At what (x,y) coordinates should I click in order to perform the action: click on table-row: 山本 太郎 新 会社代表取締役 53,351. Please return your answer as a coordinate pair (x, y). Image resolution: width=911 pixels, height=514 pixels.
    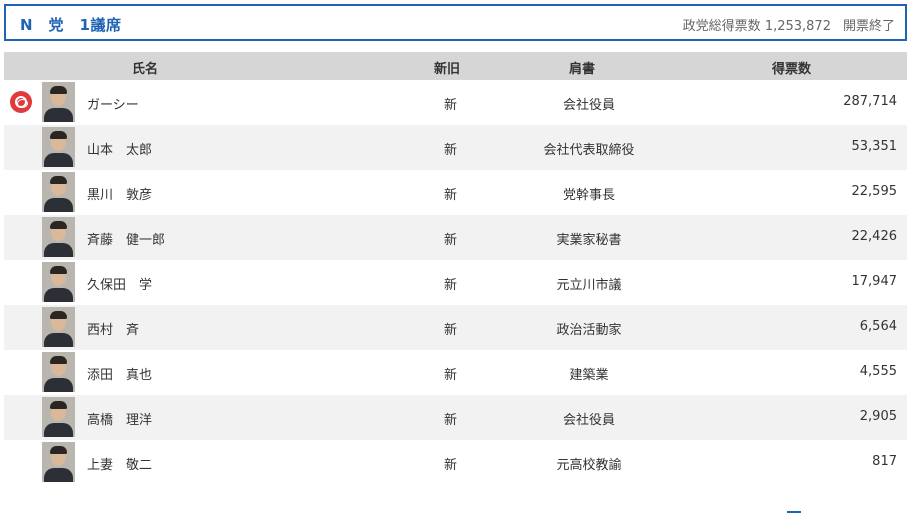
    Looking at the image, I should click on (455, 147).